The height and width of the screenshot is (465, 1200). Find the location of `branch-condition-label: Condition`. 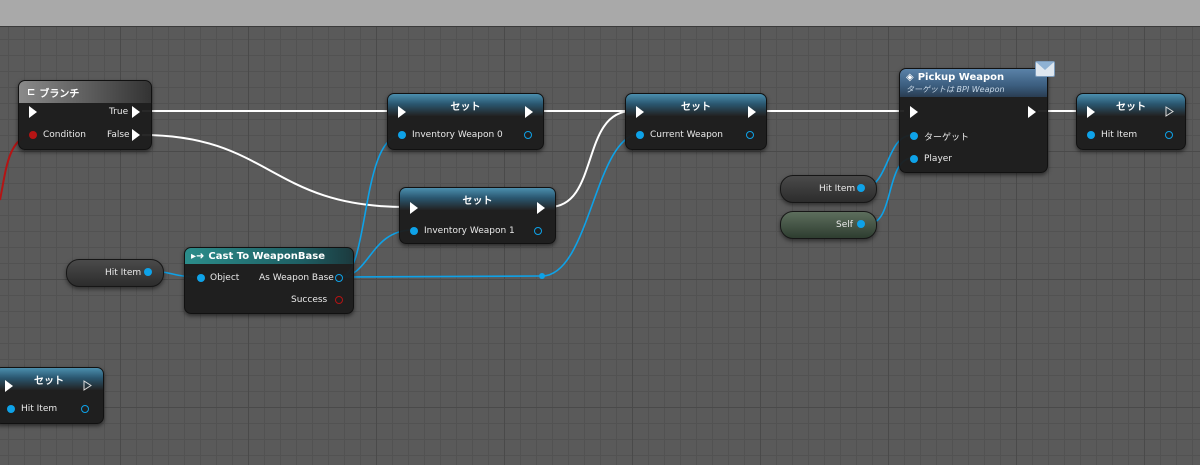

branch-condition-label: Condition is located at coordinates (64, 135).